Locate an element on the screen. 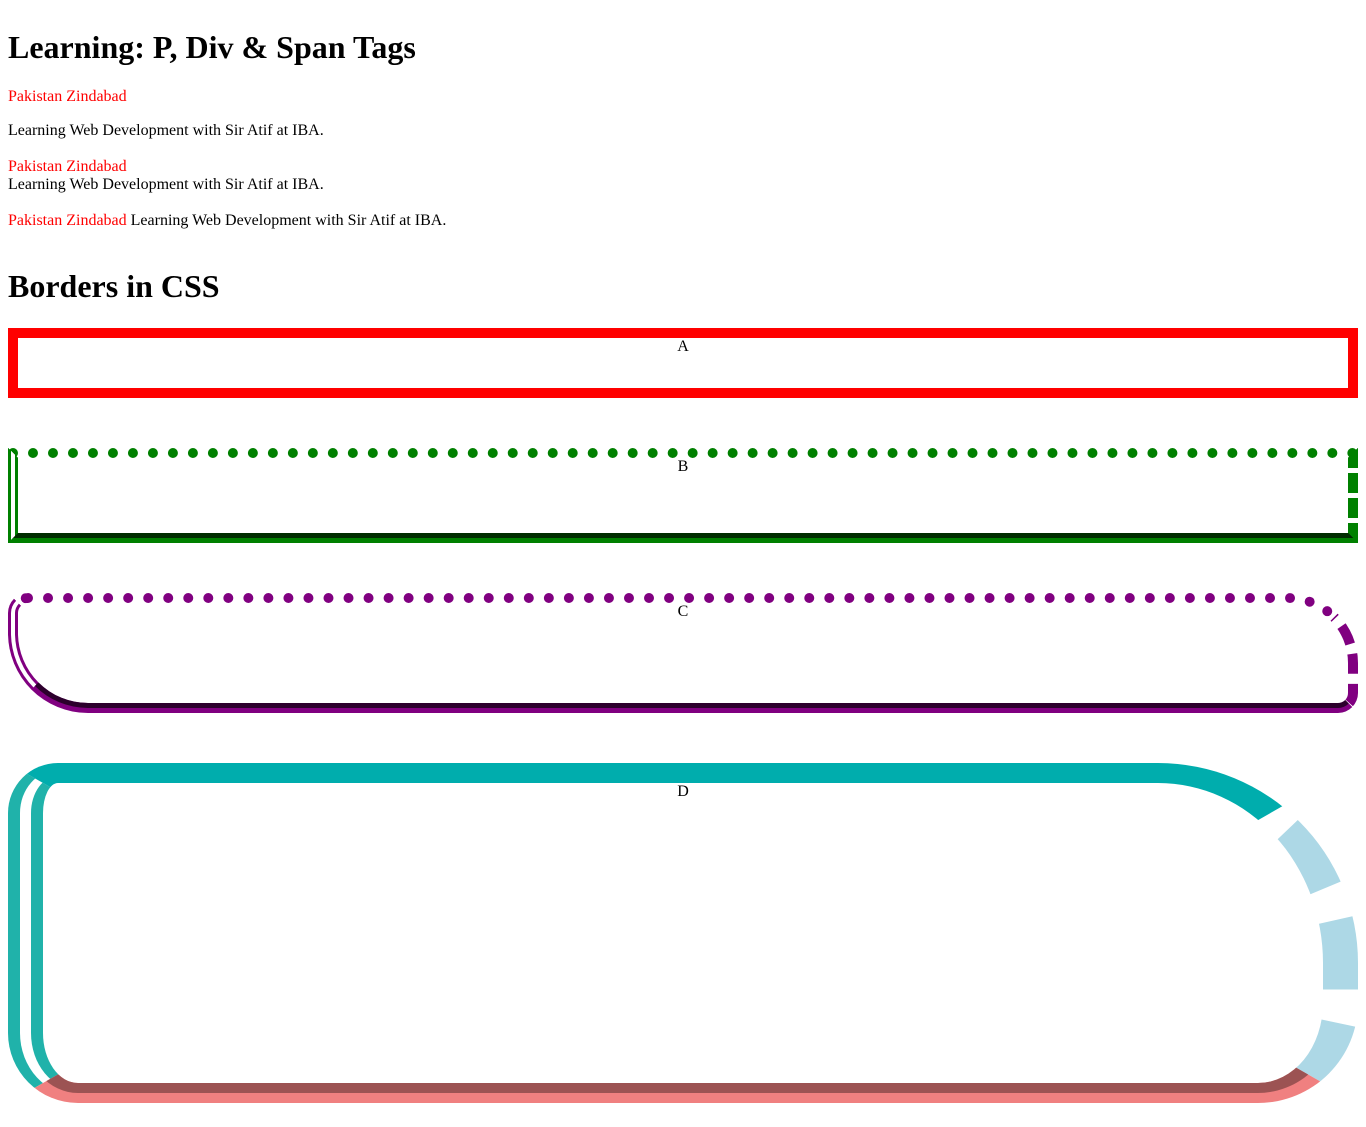 The width and height of the screenshot is (1366, 1127). border-box-c: C is located at coordinates (683, 653).